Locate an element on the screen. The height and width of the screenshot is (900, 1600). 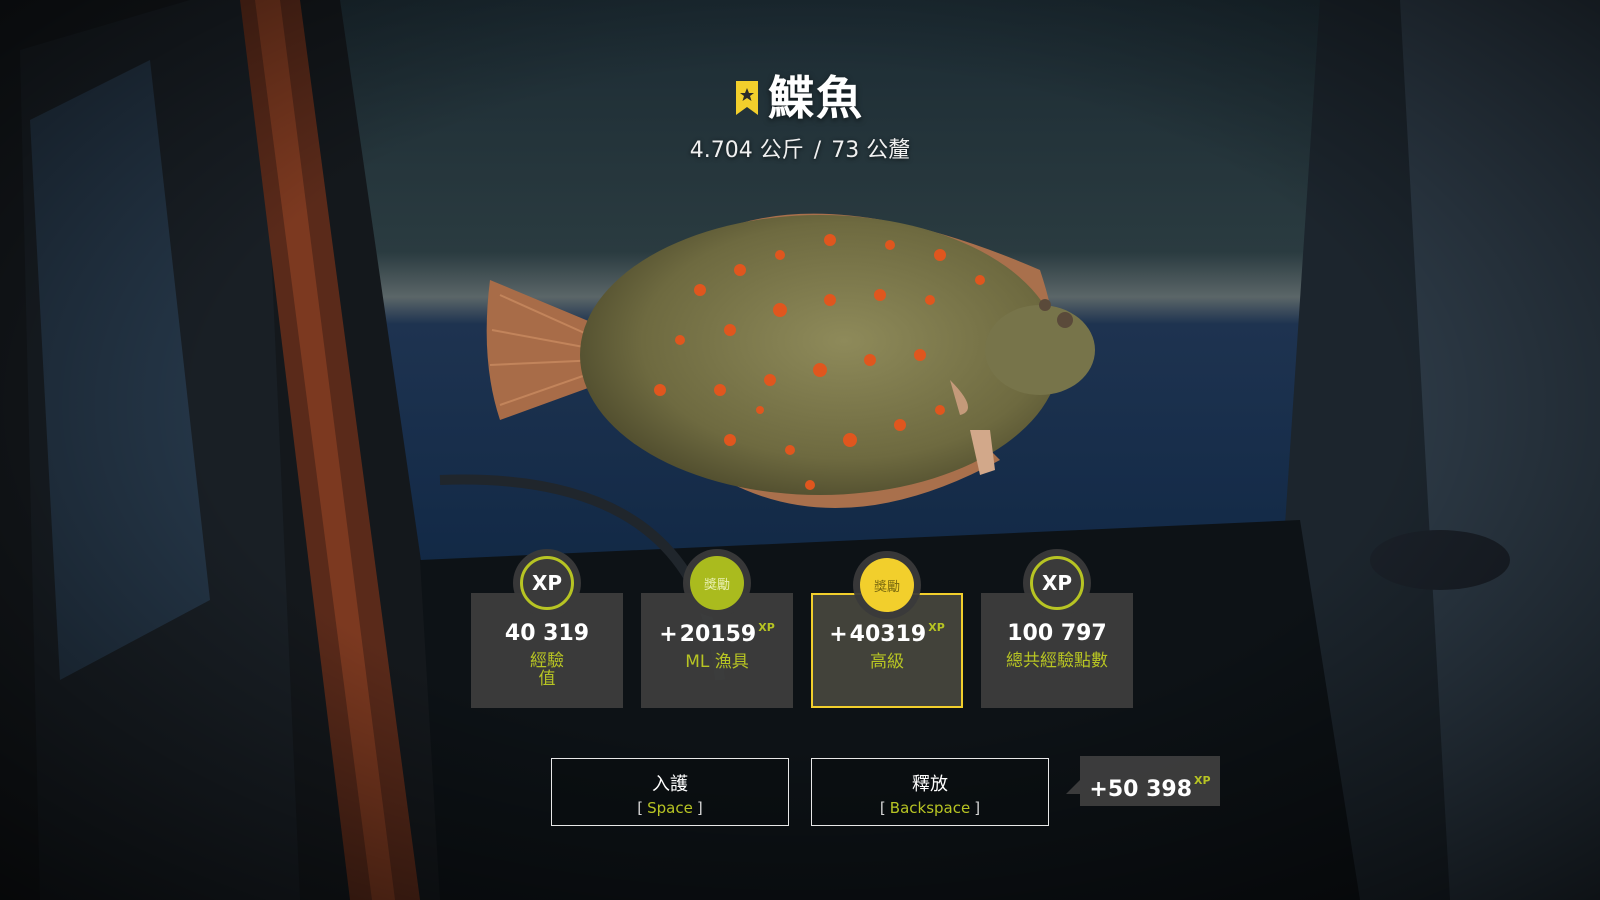
trophy-bookmark-icon is located at coordinates (747, 98).